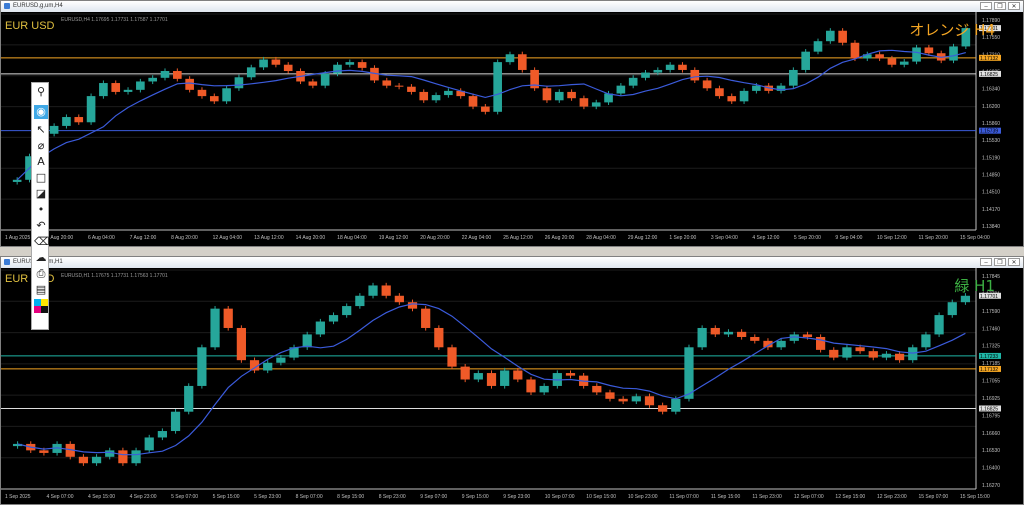 The height and width of the screenshot is (505, 1024). Describe the element at coordinates (41, 92) in the screenshot. I see `pin-icon: ⚲` at that location.